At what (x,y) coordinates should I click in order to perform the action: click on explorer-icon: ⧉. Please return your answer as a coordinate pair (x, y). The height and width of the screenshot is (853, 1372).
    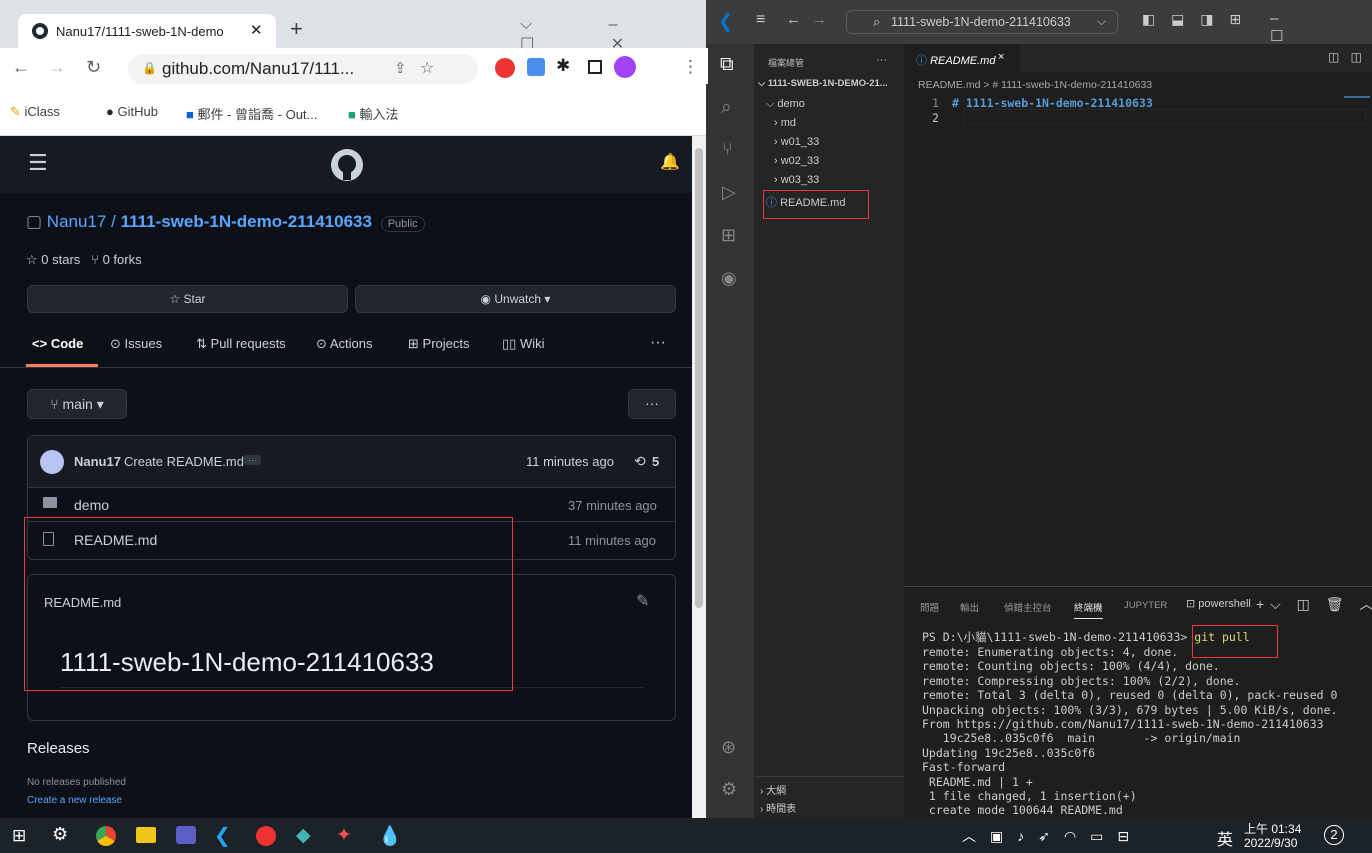
    Looking at the image, I should click on (727, 65).